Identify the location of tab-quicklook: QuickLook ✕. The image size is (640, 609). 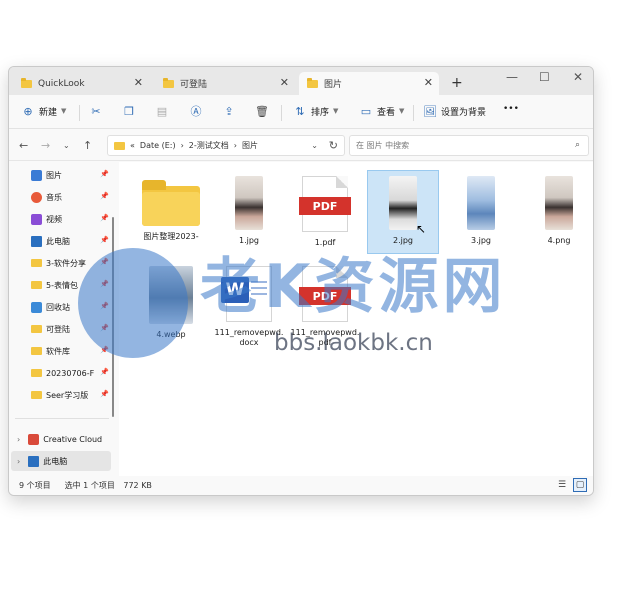
(81, 83).